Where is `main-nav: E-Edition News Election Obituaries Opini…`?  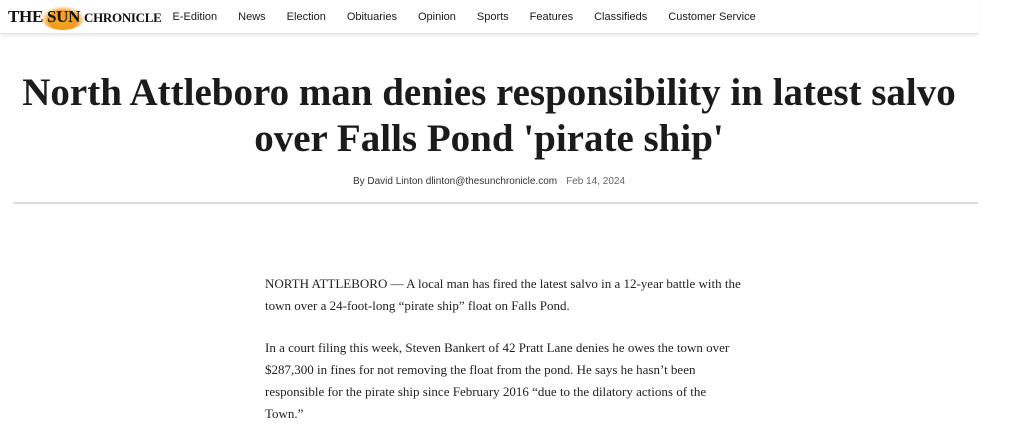
main-nav: E-Edition News Election Obituaries Opini… is located at coordinates (475, 17).